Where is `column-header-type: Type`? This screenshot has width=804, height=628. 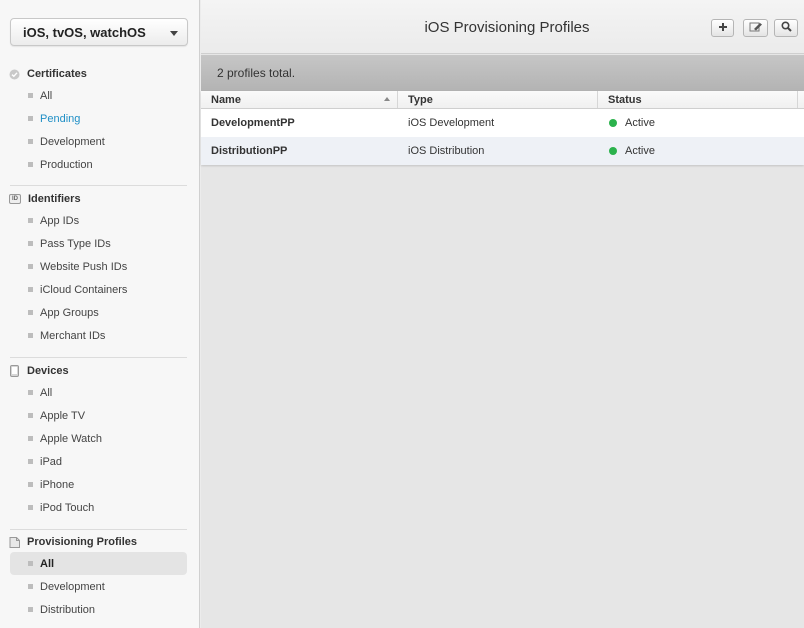 column-header-type: Type is located at coordinates (498, 99).